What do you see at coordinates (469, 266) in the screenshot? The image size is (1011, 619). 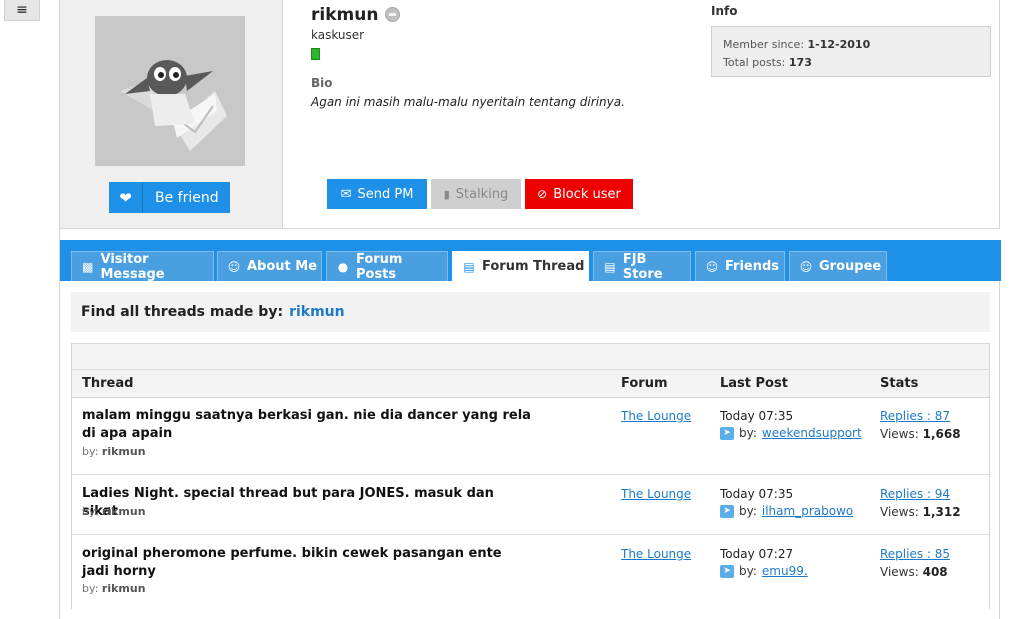 I see `calendar-icon: ▤` at bounding box center [469, 266].